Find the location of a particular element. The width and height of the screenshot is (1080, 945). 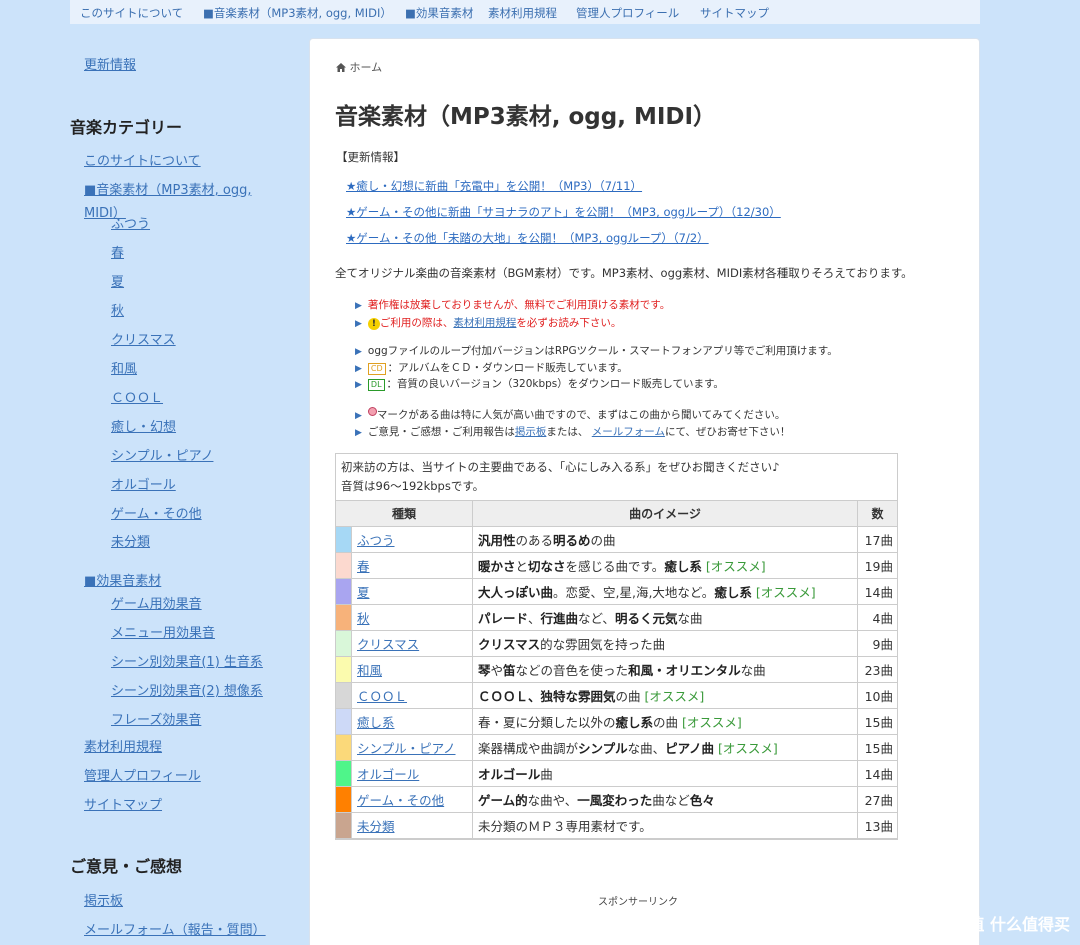

bbs-link: 掲示板 is located at coordinates (531, 432).